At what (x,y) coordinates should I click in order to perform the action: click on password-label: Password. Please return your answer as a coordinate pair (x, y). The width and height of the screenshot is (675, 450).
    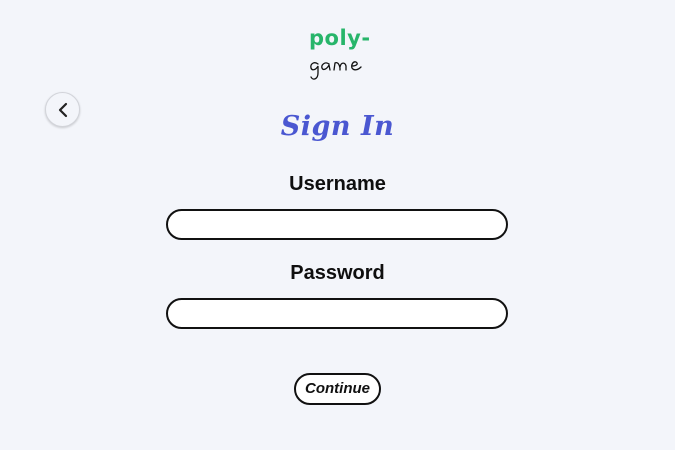
    Looking at the image, I should click on (337, 273).